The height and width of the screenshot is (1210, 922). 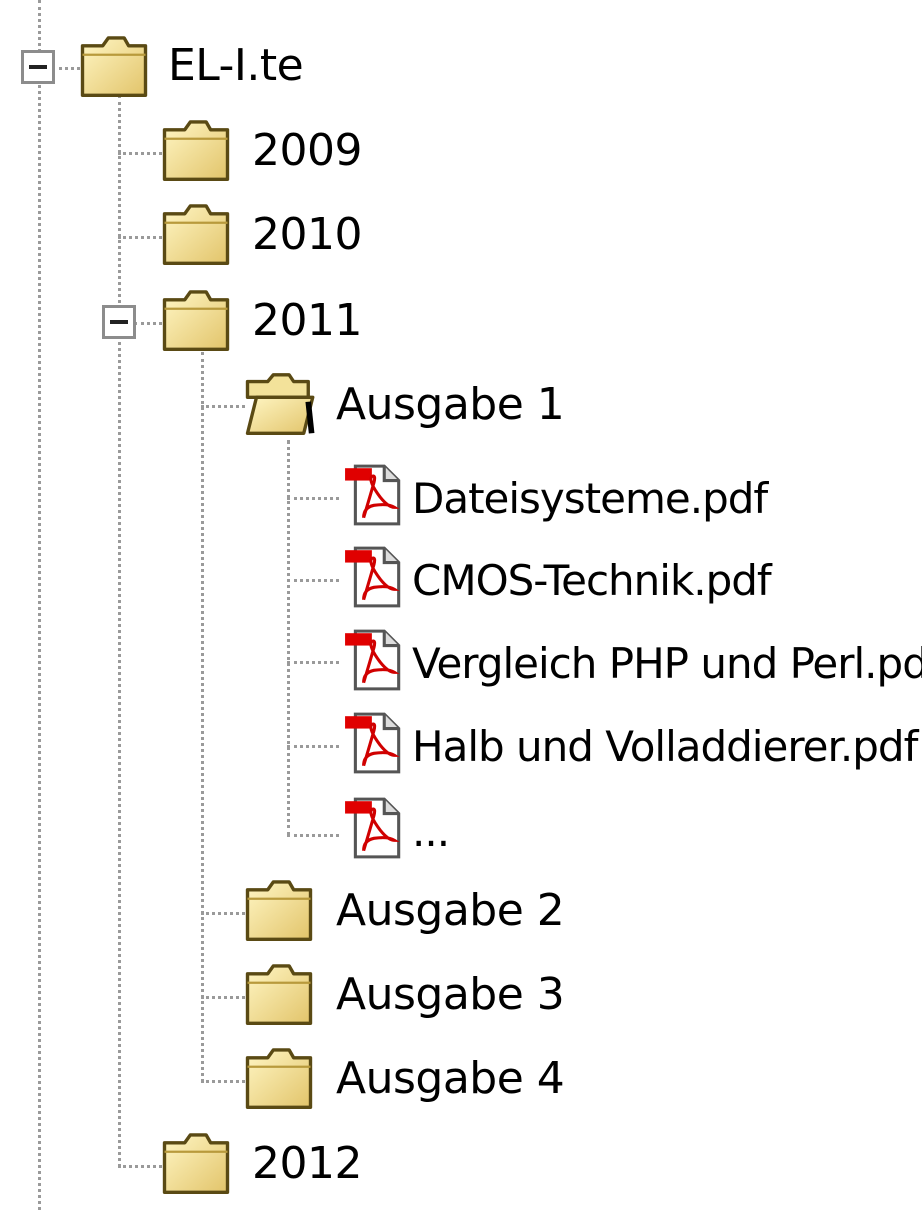 I want to click on collapse-toggle-root, so click(x=38, y=67).